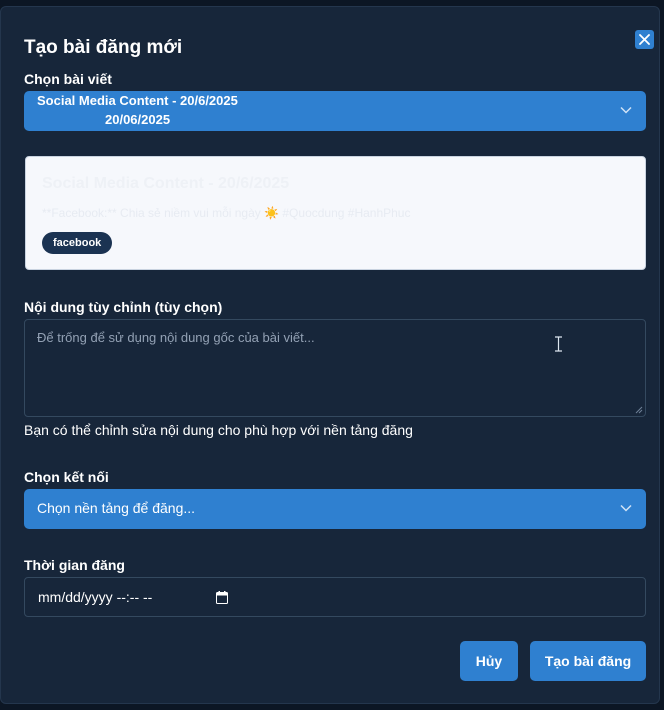  Describe the element at coordinates (95, 597) in the screenshot. I see `schedule-value: mm/dd/yyyy --:-- --` at that location.